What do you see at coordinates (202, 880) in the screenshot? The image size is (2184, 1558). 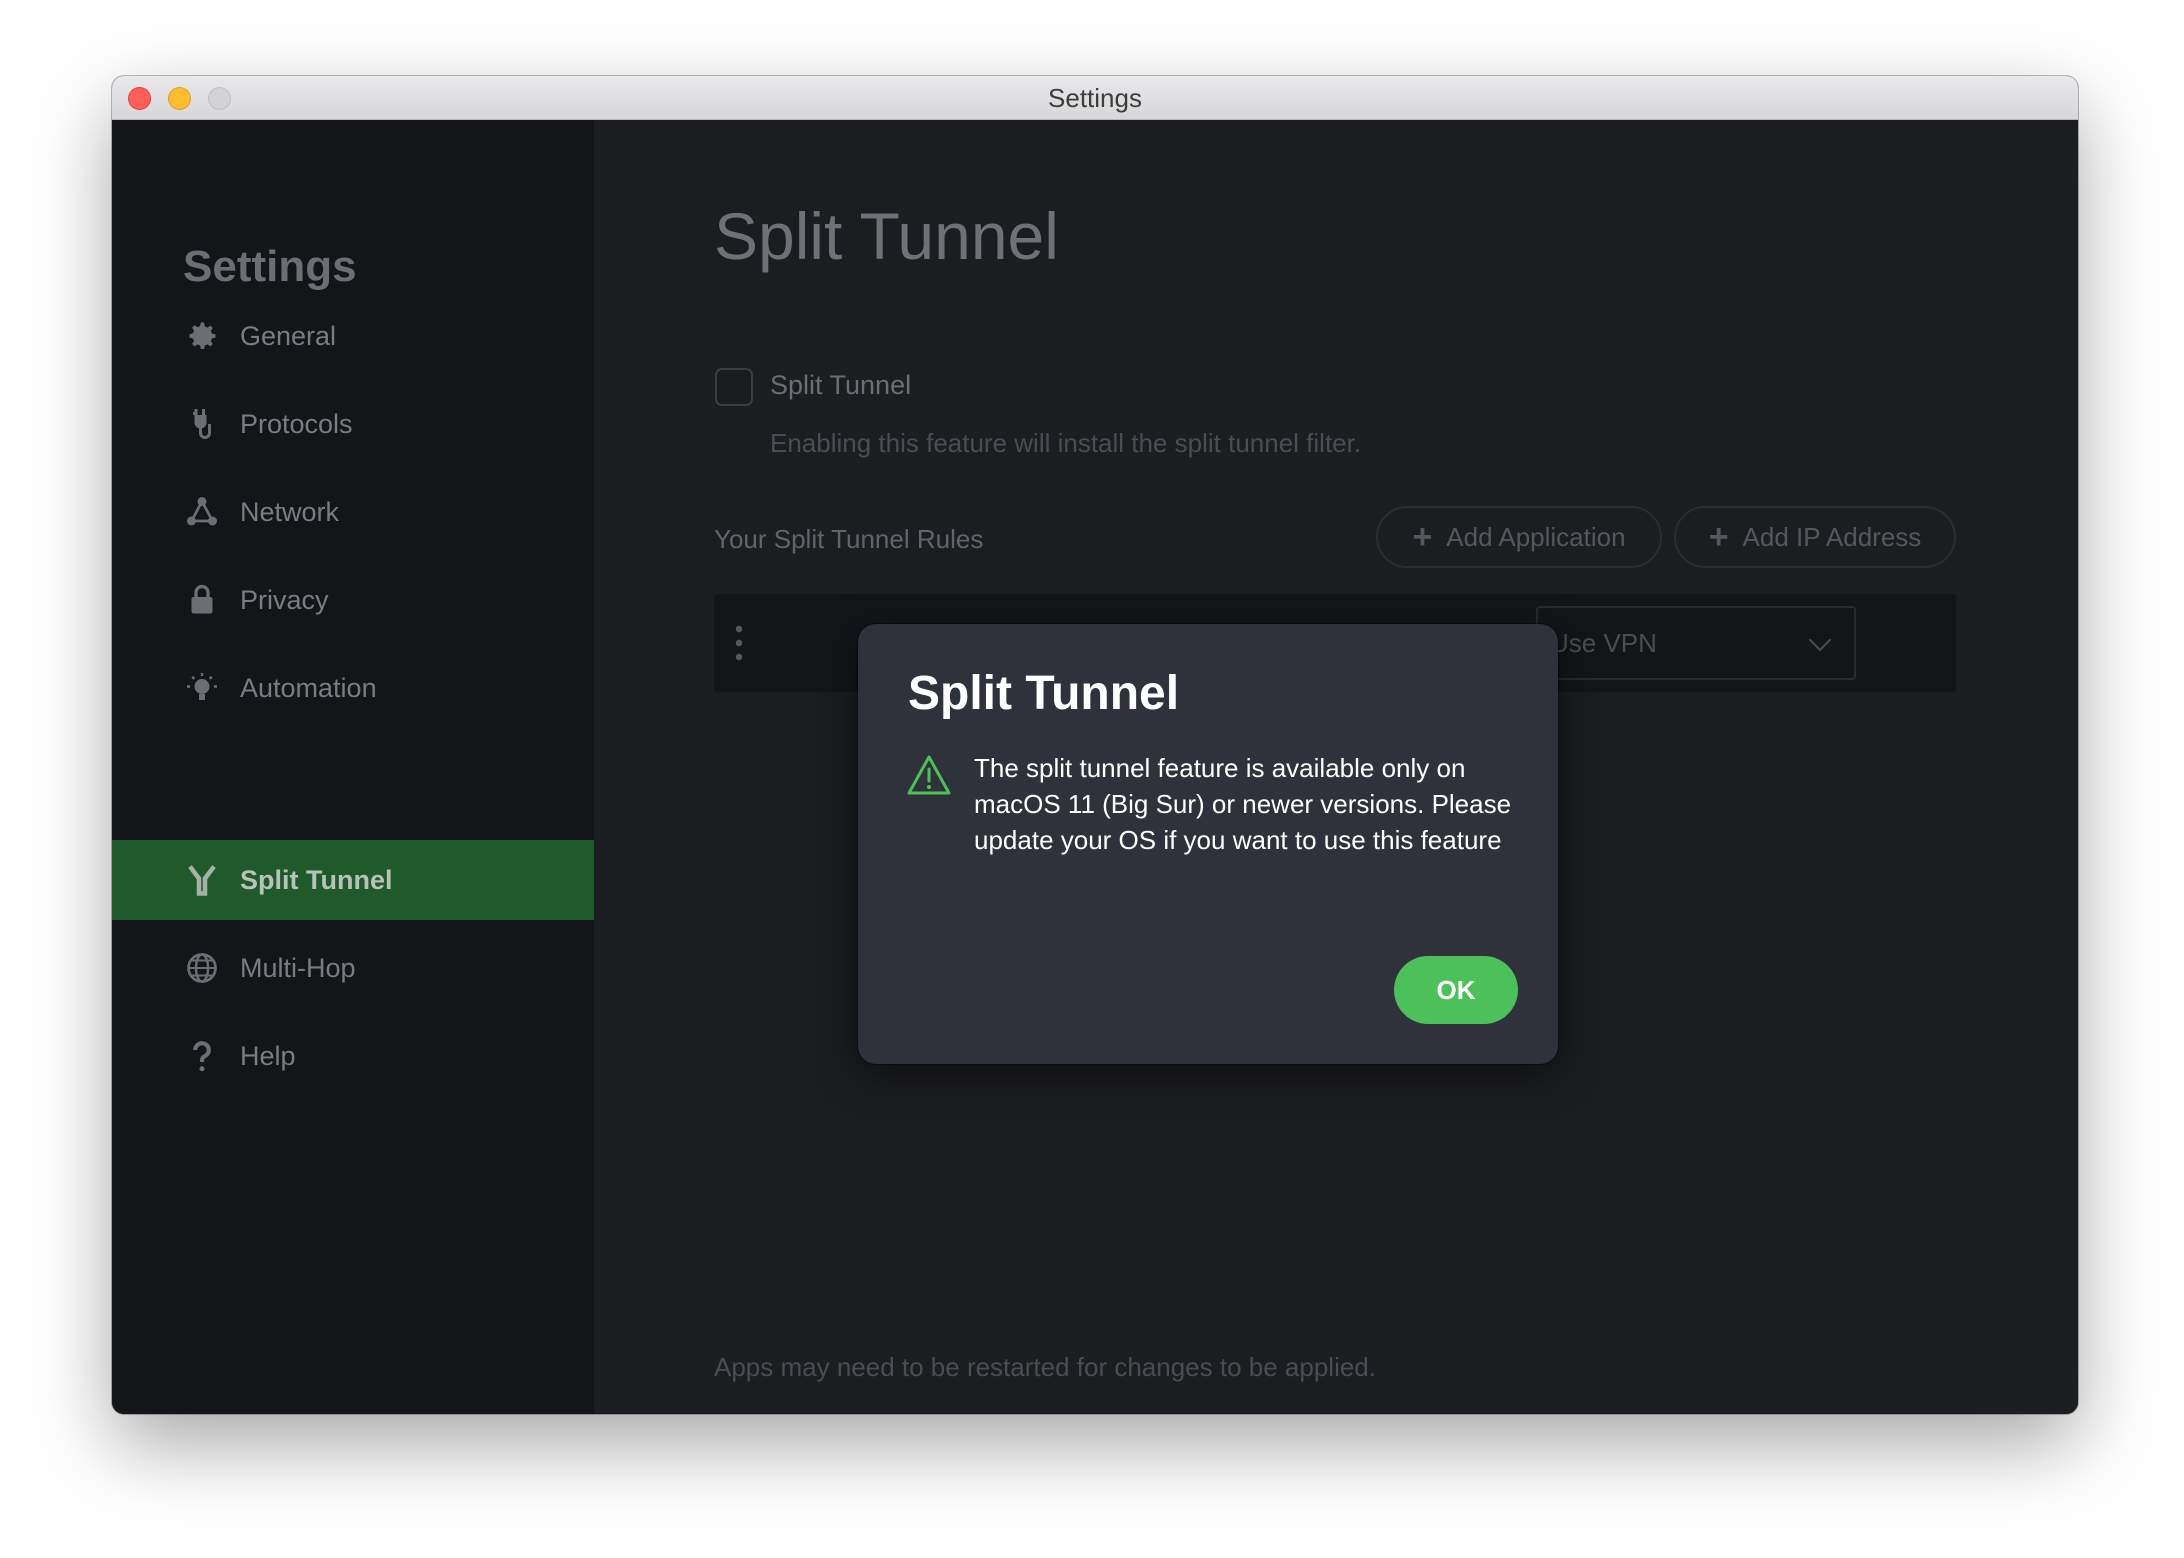 I see `split-icon` at bounding box center [202, 880].